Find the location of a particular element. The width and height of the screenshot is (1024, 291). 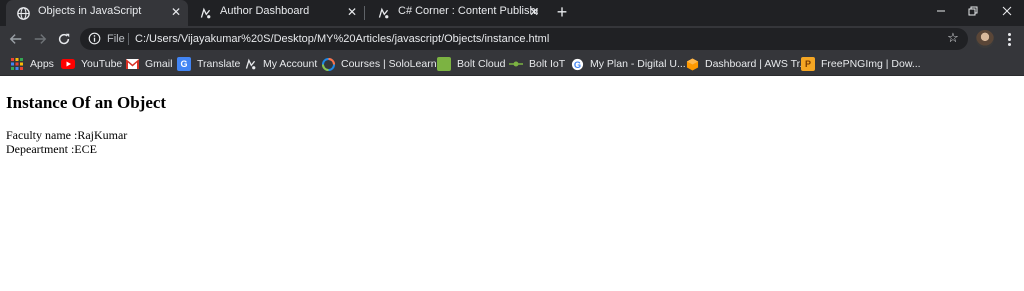

bookmark-bolt-cloud: Bolt Cloud is located at coordinates (471, 64).